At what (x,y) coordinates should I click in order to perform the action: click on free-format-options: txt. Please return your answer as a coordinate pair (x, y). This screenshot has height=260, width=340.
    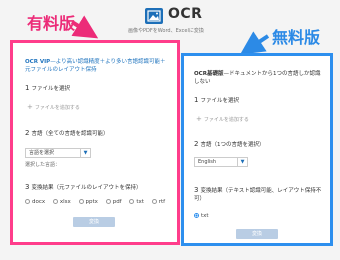
    Looking at the image, I should click on (204, 216).